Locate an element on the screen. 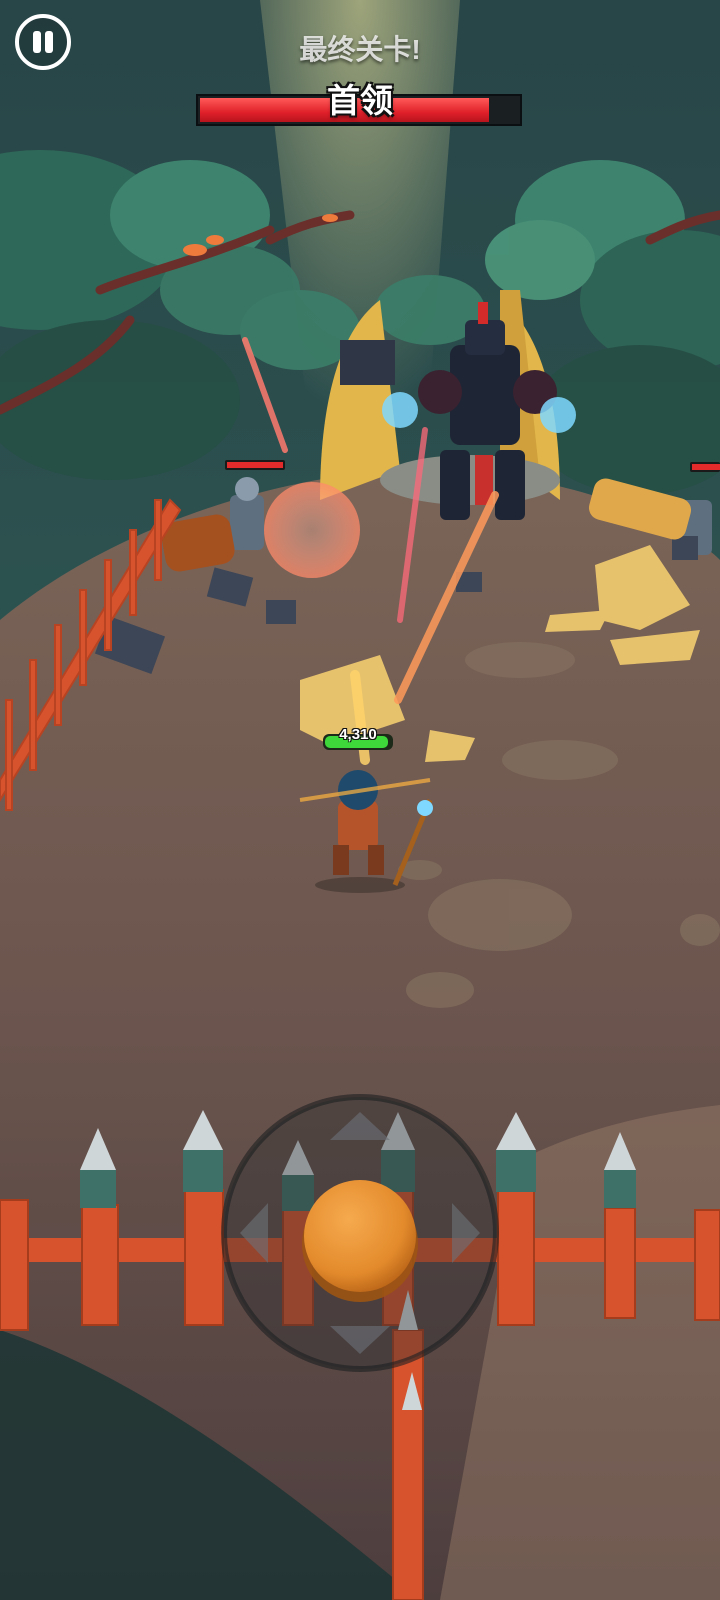  boss-name-label: 首领 is located at coordinates (360, 100).